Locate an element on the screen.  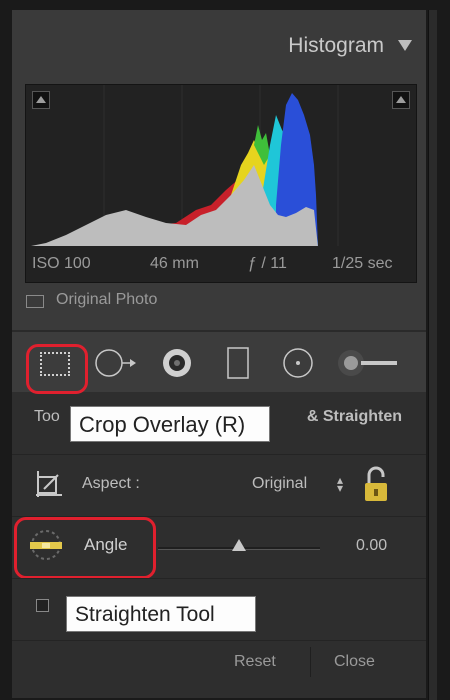
adjustment-brush-icon is located at coordinates (367, 363).